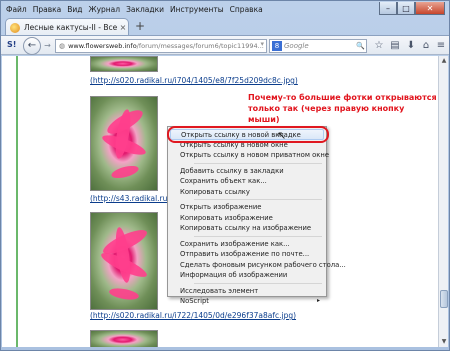 This screenshot has width=450, height=351. Describe the element at coordinates (105, 9) in the screenshot. I see `menu-history: Журнал` at that location.